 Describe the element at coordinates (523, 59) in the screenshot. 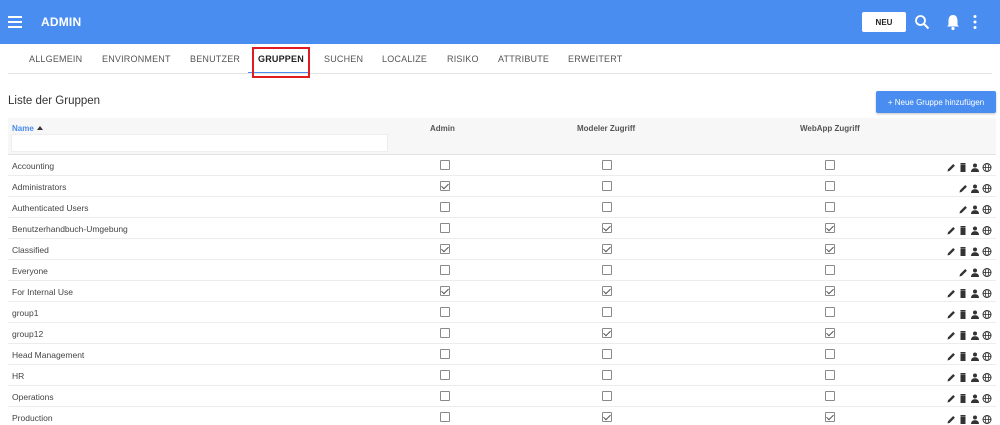

I see `tab-attribute: ATTRIBUTE` at that location.